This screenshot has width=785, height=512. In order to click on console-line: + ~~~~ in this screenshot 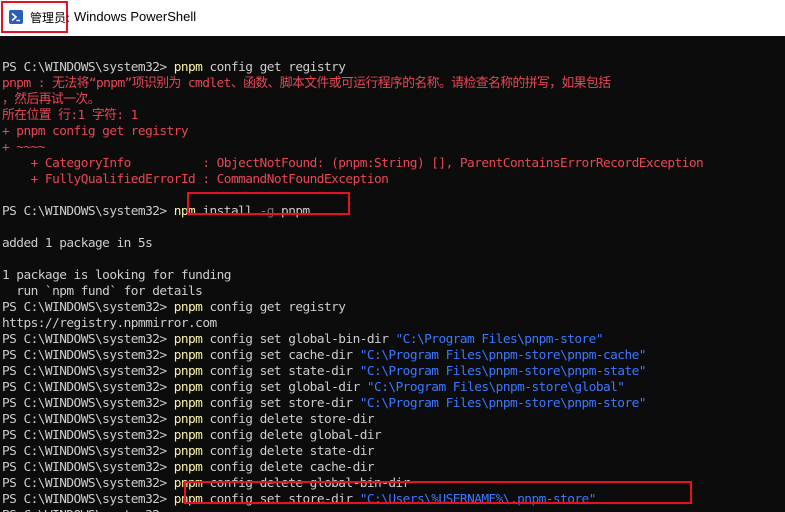, I will do `click(23, 148)`.